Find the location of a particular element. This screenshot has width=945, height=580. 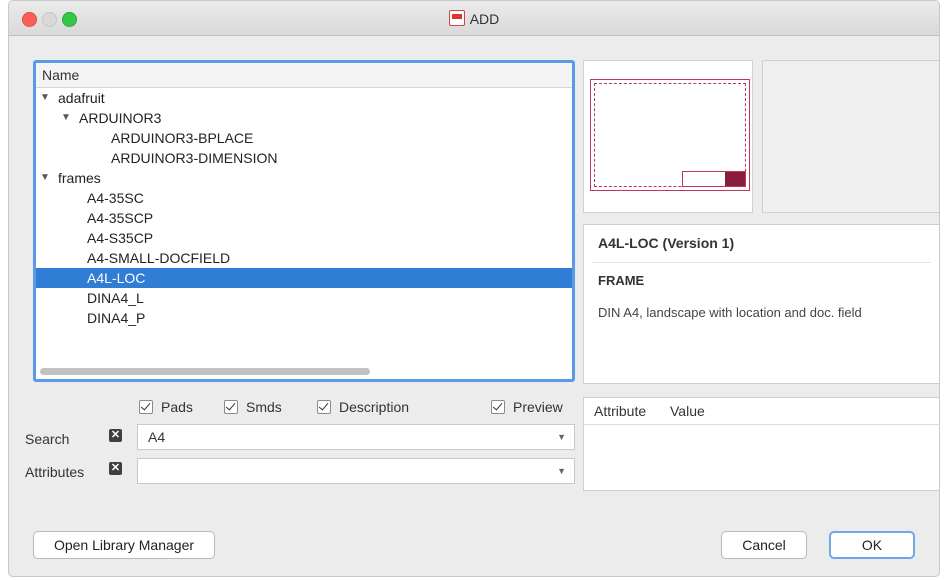

tree-row: DINA4_L is located at coordinates (304, 298).